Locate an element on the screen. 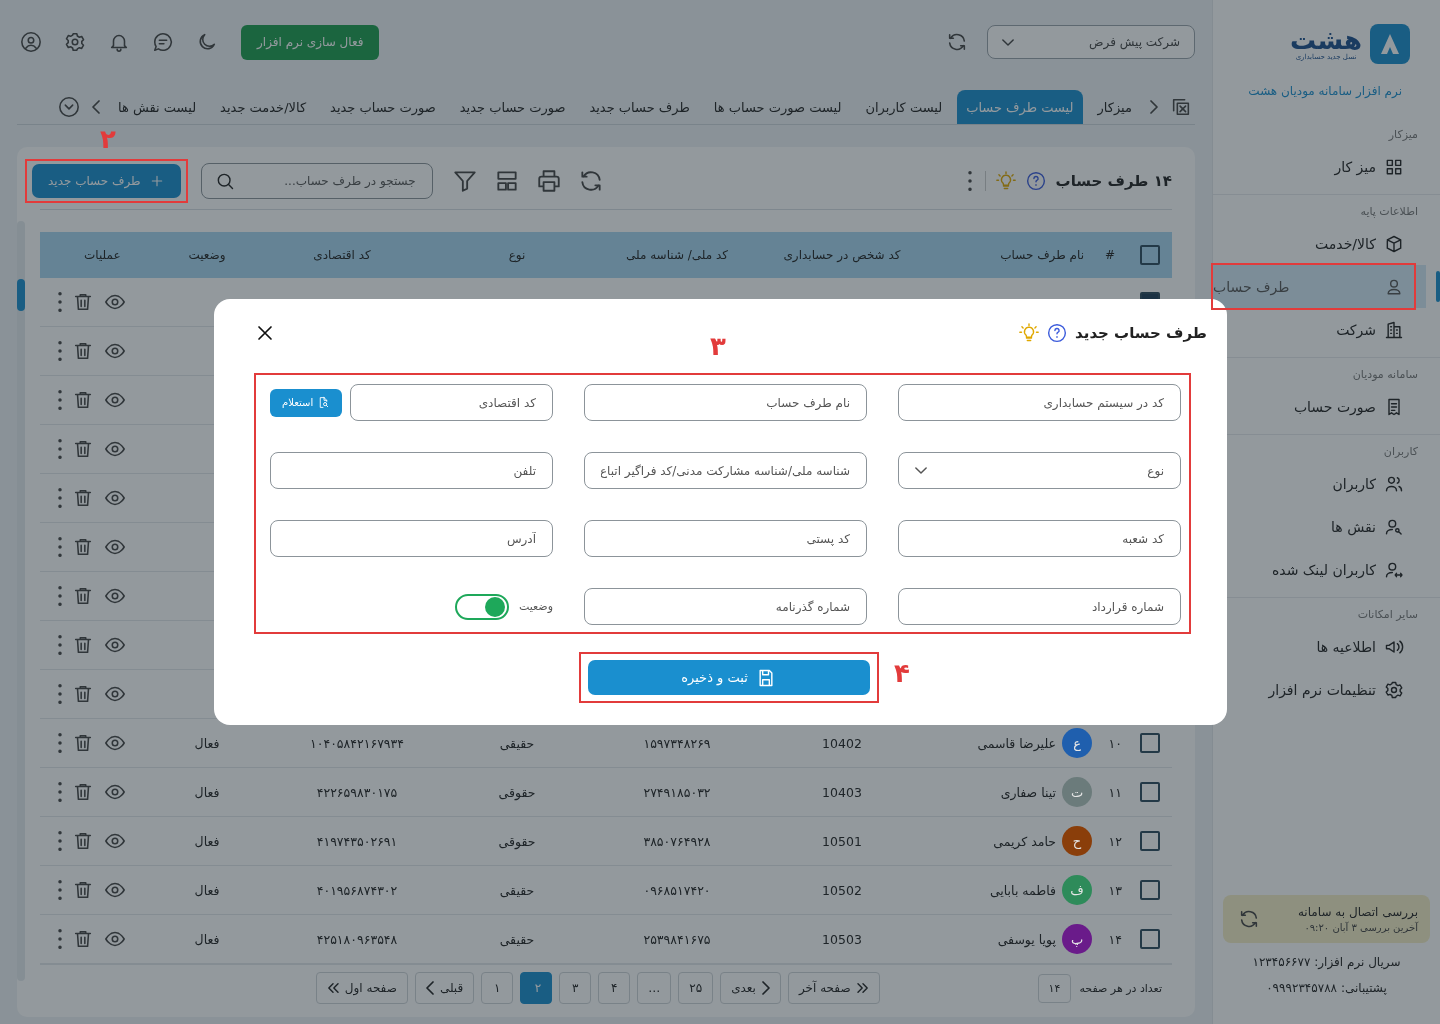  next-page-button: بعدی is located at coordinates (750, 988).